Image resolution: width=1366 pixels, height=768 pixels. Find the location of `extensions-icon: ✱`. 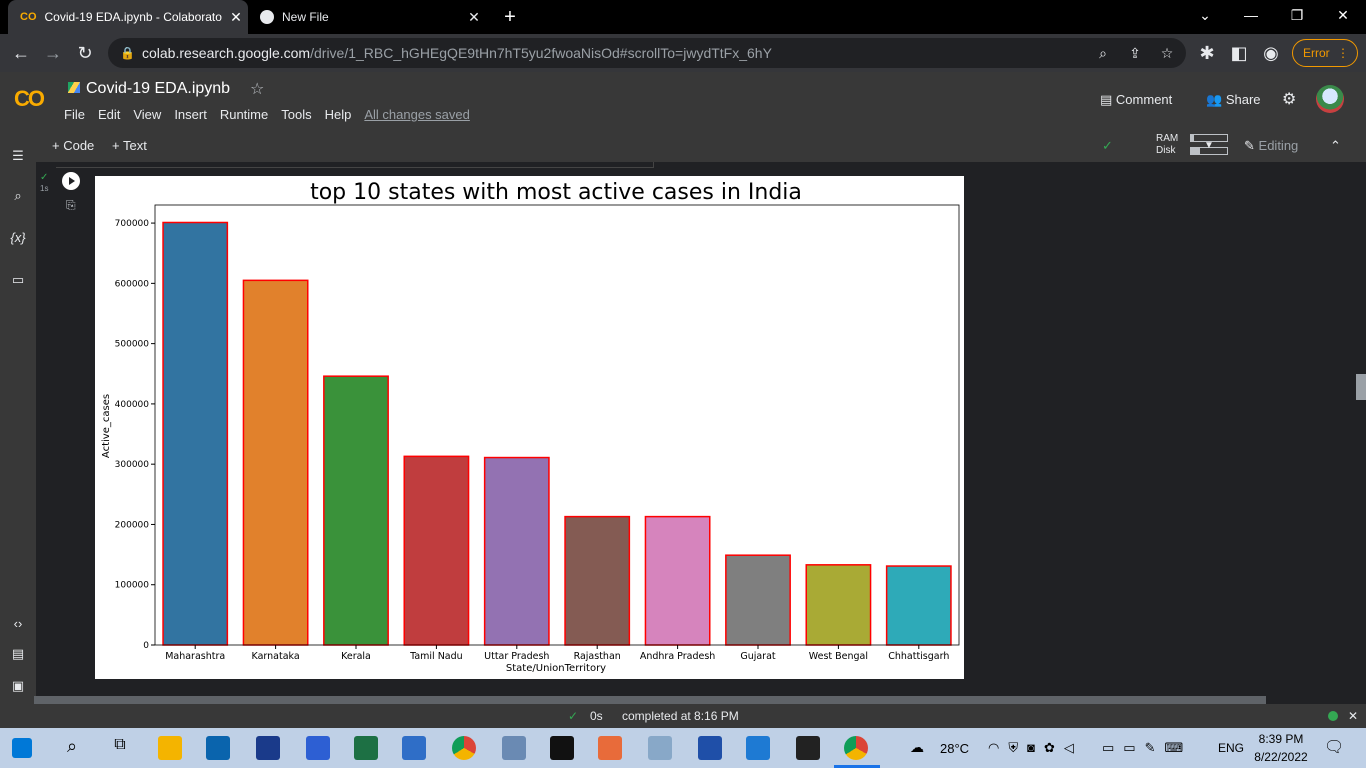

extensions-icon: ✱ is located at coordinates (1207, 53).